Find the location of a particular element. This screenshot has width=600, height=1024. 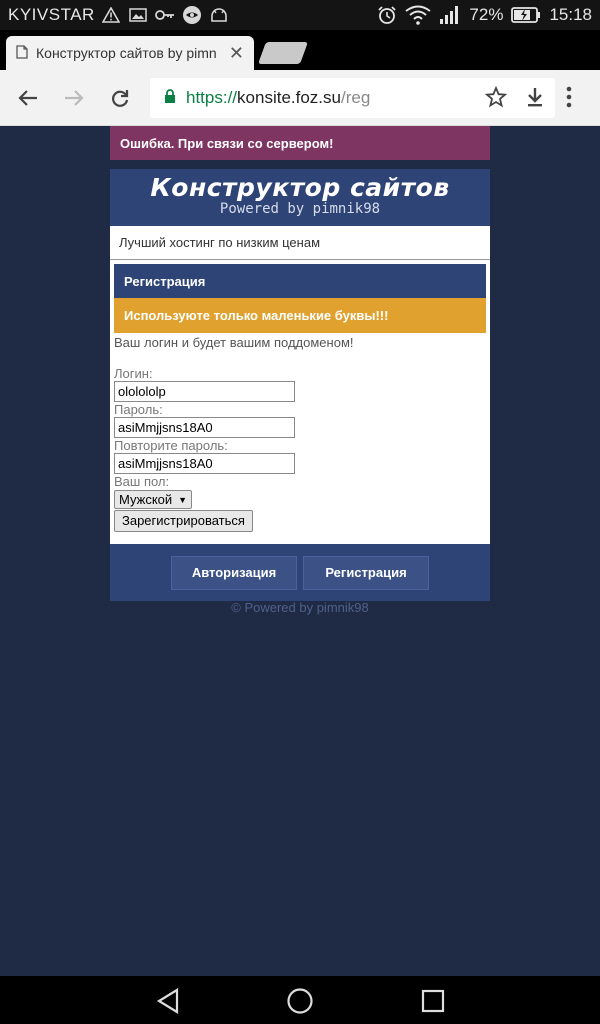

gender-value: Мужской is located at coordinates (146, 499).